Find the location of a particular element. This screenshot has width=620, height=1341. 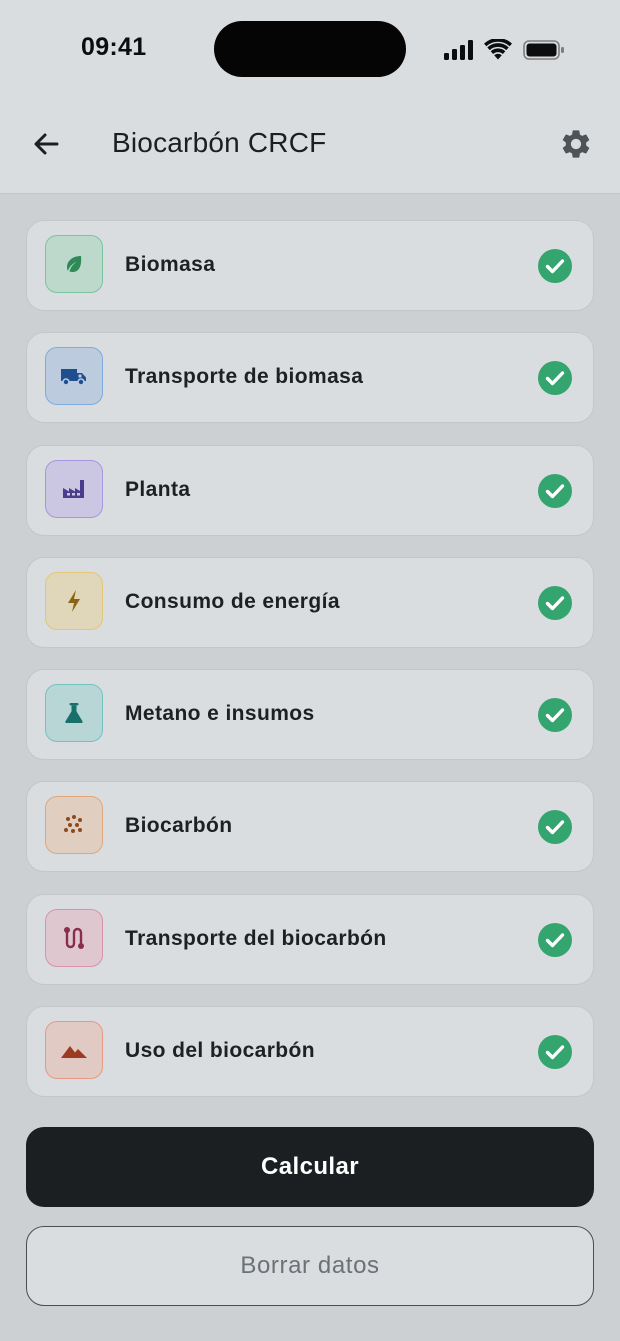

status-icons is located at coordinates (505, 50).